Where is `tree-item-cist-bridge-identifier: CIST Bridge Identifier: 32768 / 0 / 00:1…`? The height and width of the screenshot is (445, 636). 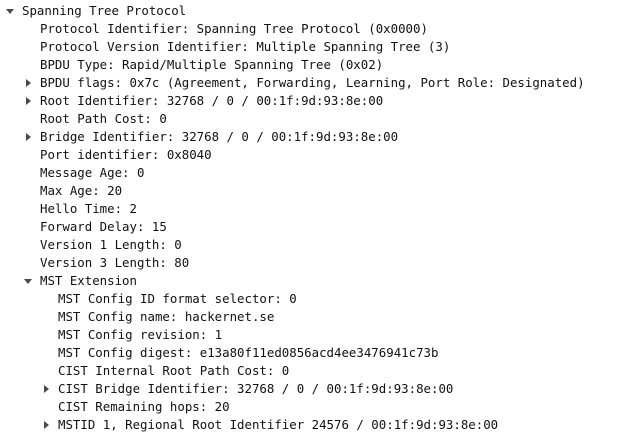 tree-item-cist-bridge-identifier: CIST Bridge Identifier: 32768 / 0 / 00:1… is located at coordinates (318, 389).